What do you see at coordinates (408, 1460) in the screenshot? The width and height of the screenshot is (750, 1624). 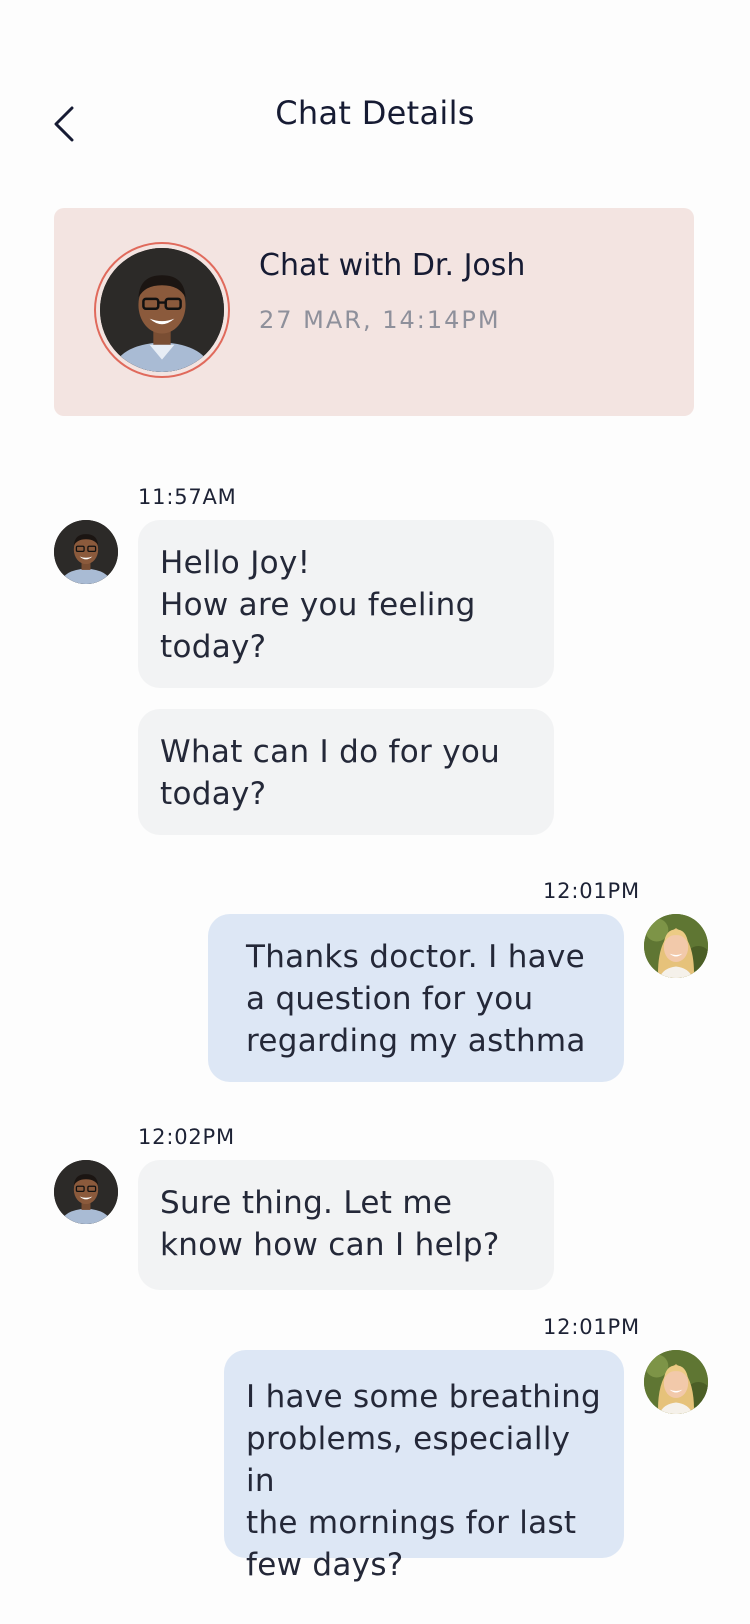 I see `message-line: problems, especially in` at bounding box center [408, 1460].